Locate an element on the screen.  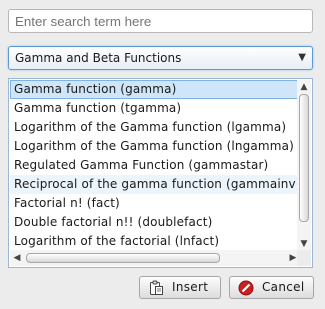
scroll-left-icon: ◀ is located at coordinates (17, 258).